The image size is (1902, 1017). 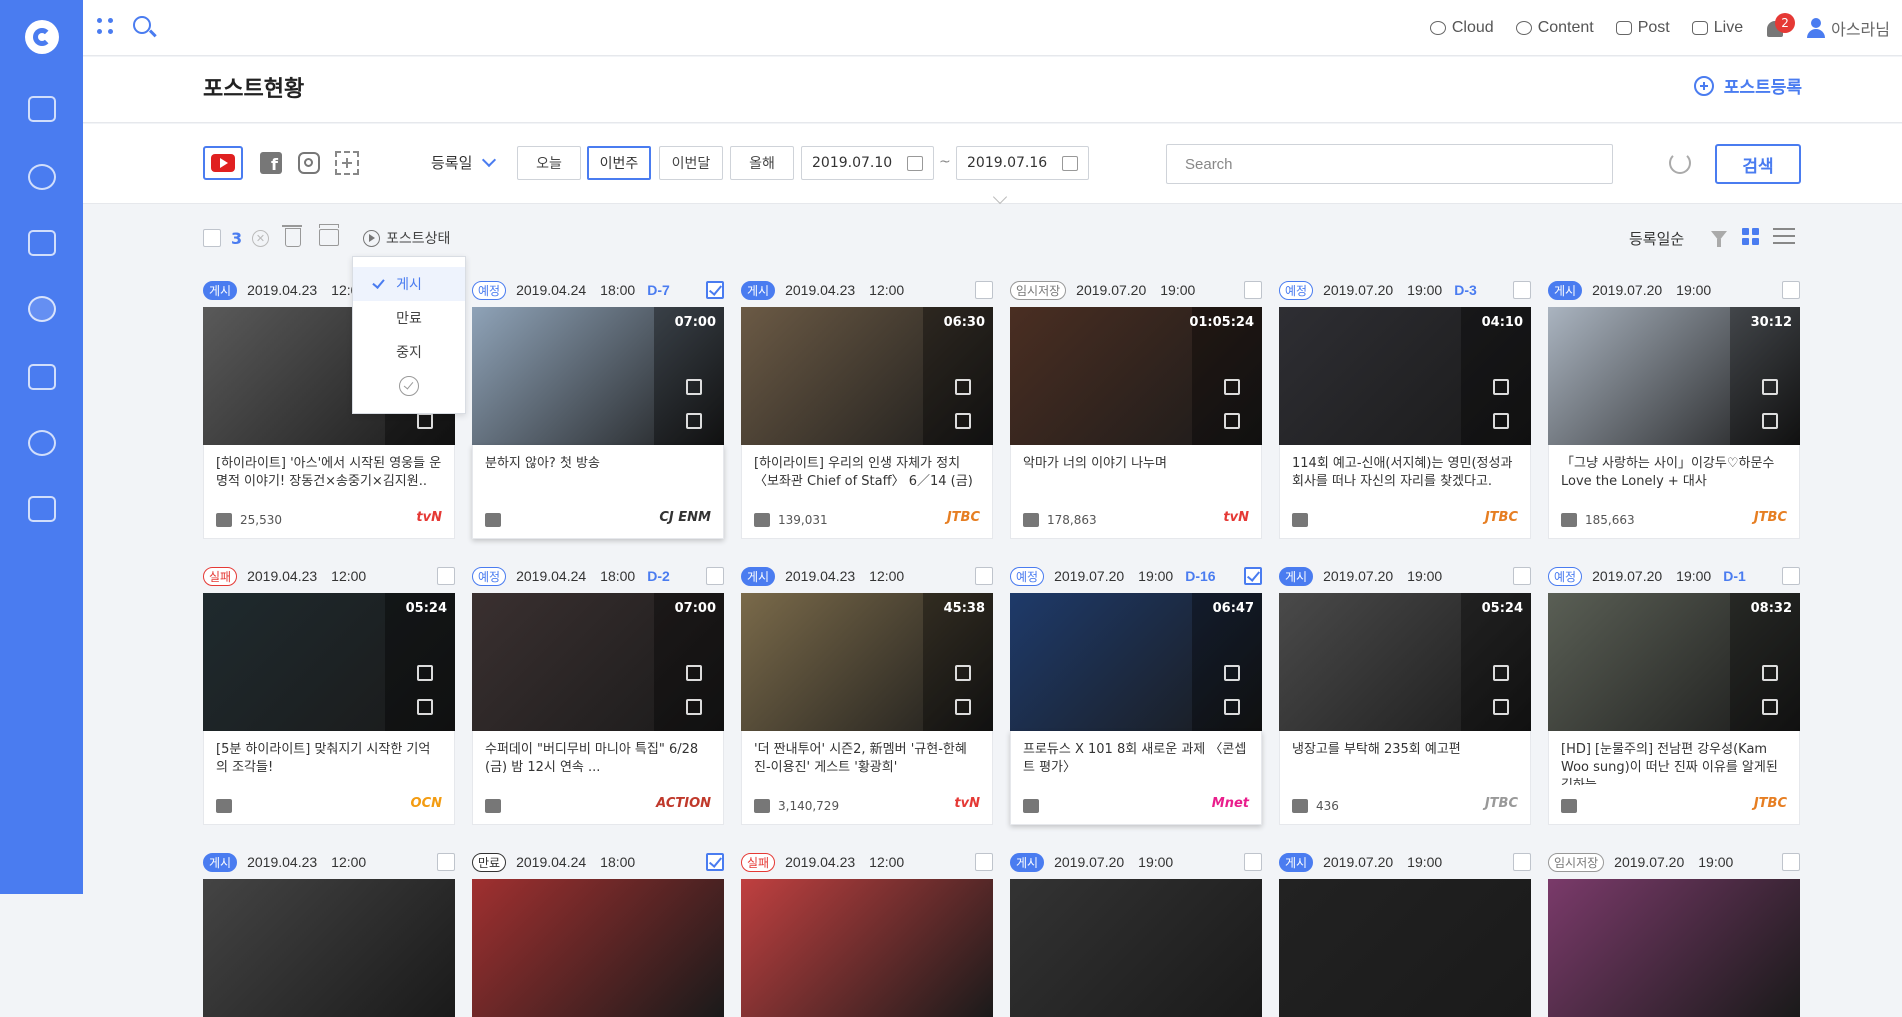 What do you see at coordinates (1750, 236) in the screenshot?
I see `grid-view-icon` at bounding box center [1750, 236].